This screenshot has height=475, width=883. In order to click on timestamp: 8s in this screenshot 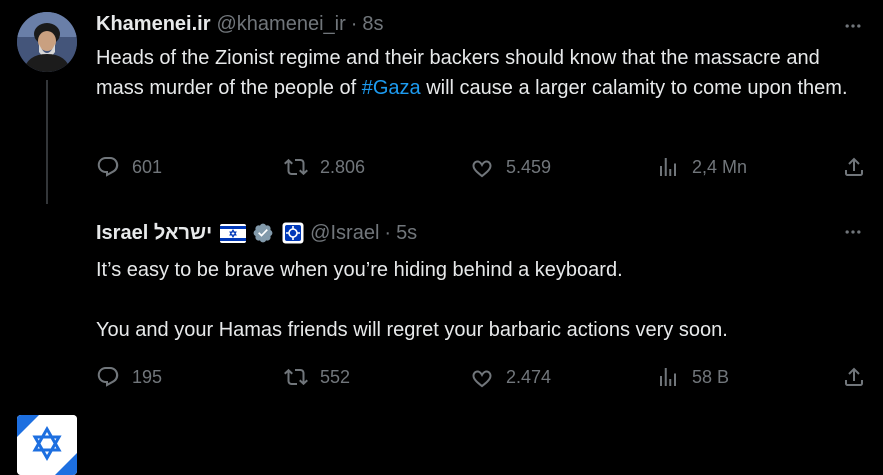, I will do `click(372, 24)`.